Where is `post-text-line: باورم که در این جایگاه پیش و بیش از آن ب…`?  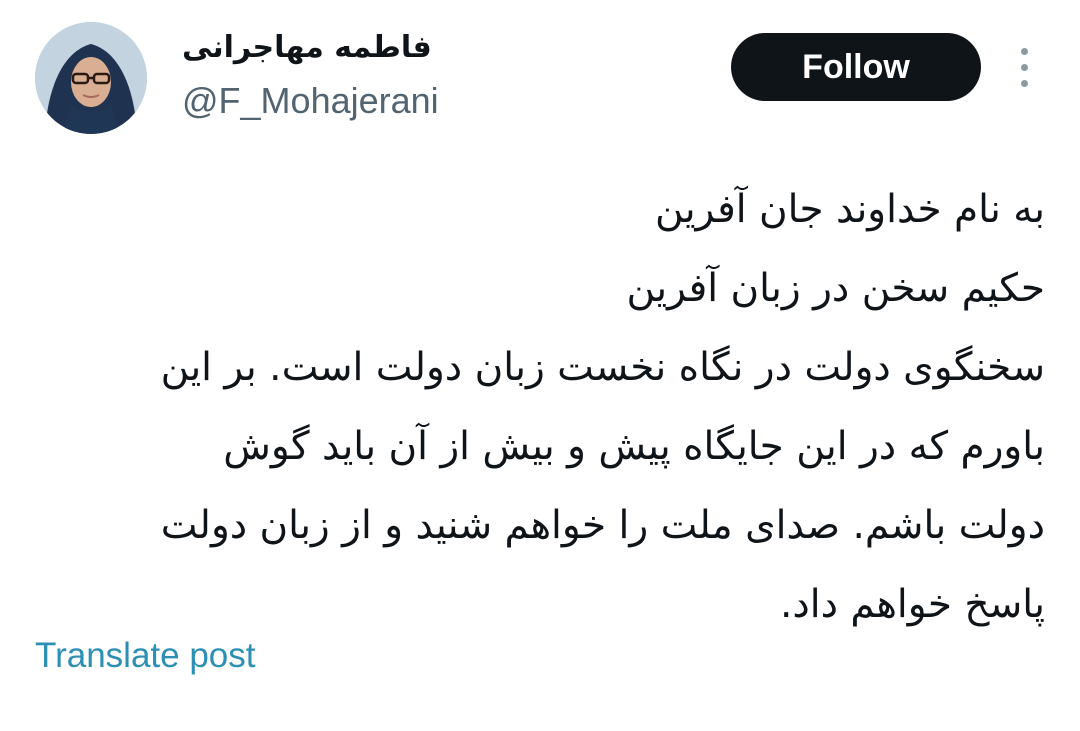
post-text-line: باورم که در این جایگاه پیش و بیش از آن ب… is located at coordinates (634, 446).